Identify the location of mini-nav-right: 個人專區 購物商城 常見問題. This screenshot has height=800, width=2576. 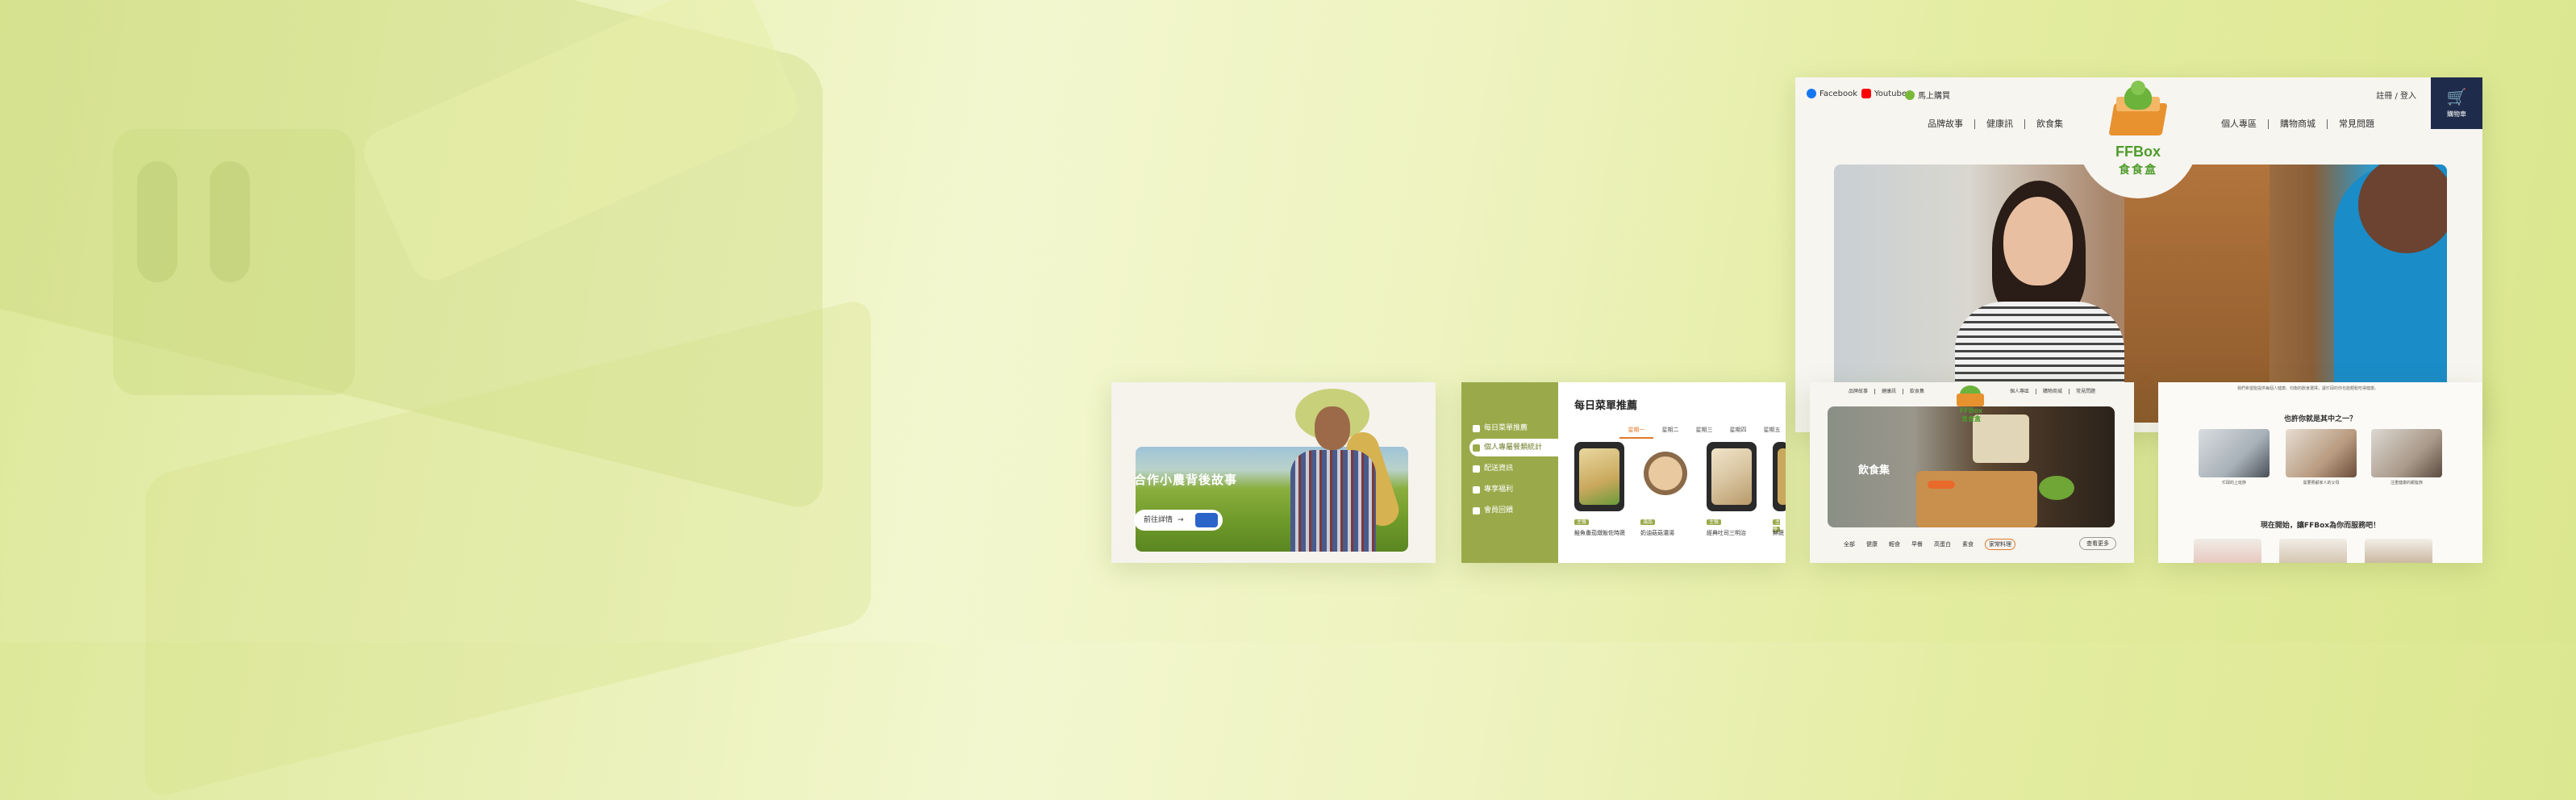
(2052, 391).